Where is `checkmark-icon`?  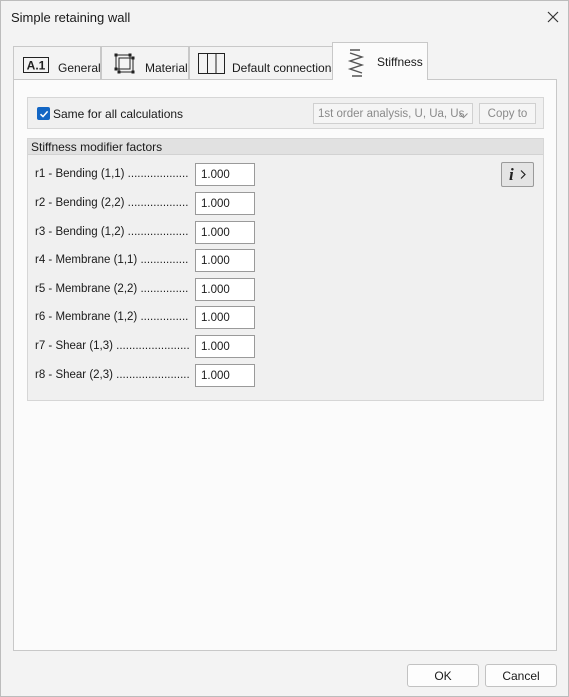 checkmark-icon is located at coordinates (43, 114).